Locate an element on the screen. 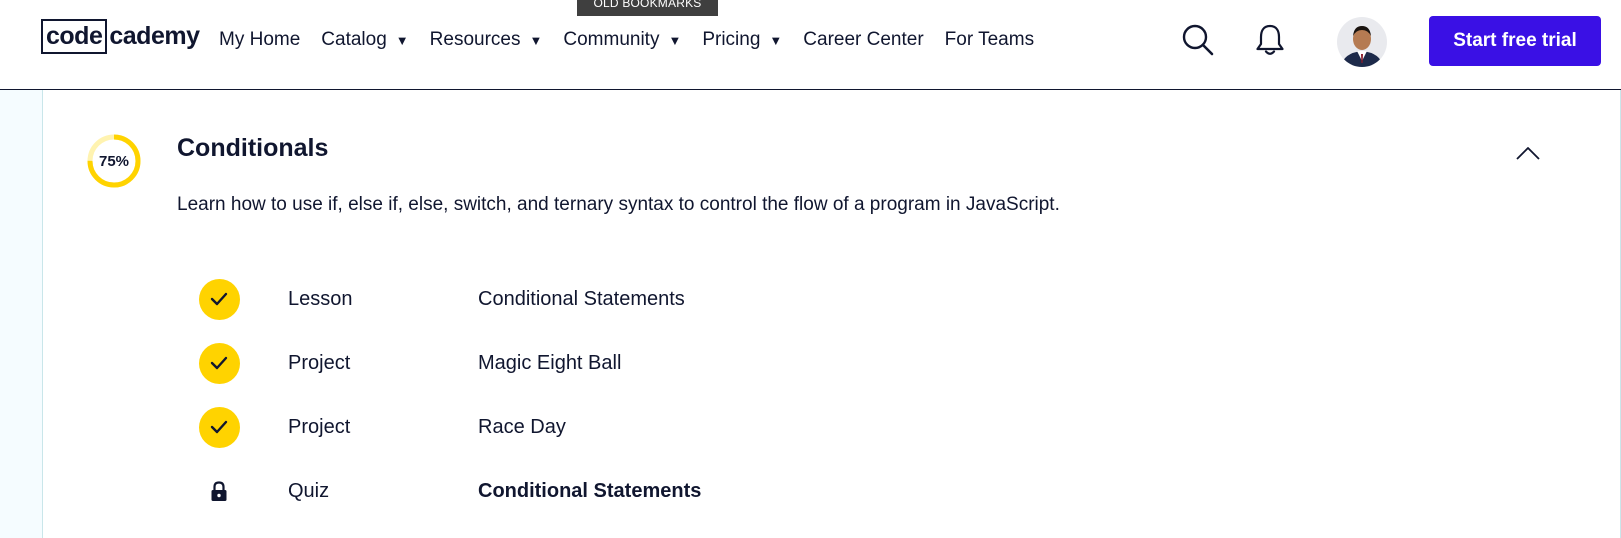 The width and height of the screenshot is (1621, 538). nav-community: Community ▼ is located at coordinates (622, 40).